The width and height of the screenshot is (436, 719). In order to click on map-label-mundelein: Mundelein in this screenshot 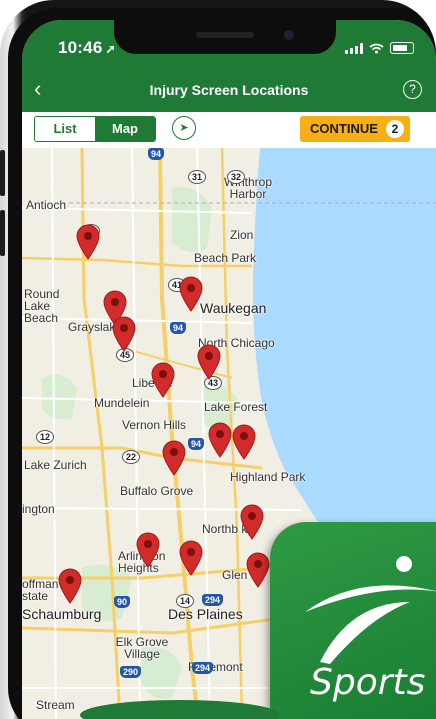, I will do `click(122, 403)`.